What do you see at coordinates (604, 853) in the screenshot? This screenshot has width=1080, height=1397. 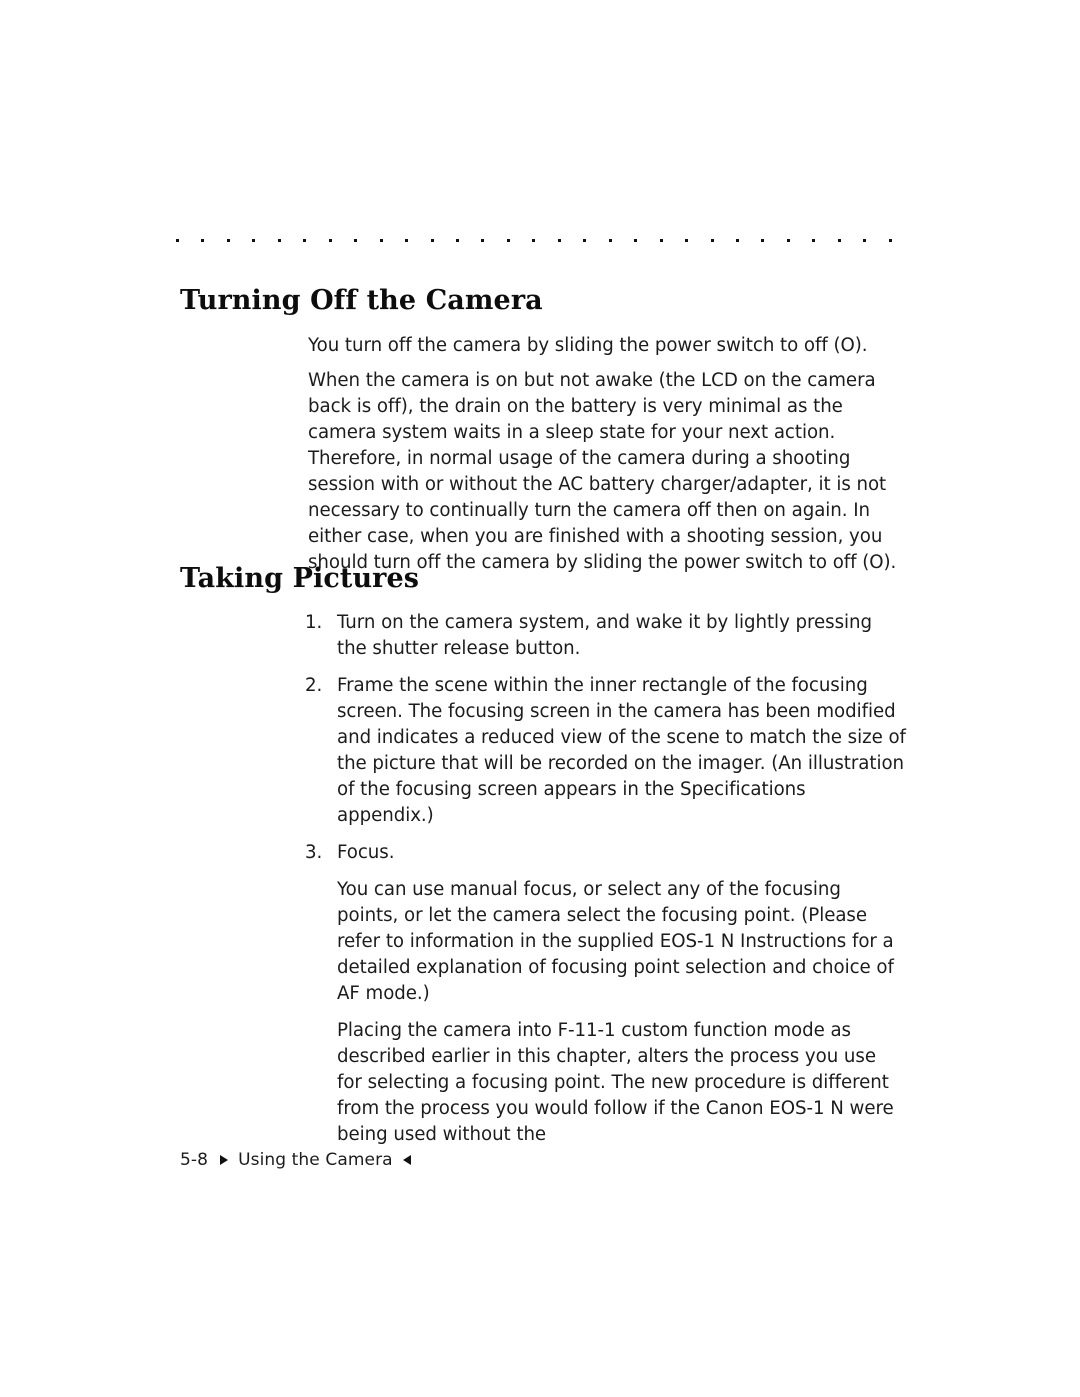 I see `list-item: 3. Focus.` at bounding box center [604, 853].